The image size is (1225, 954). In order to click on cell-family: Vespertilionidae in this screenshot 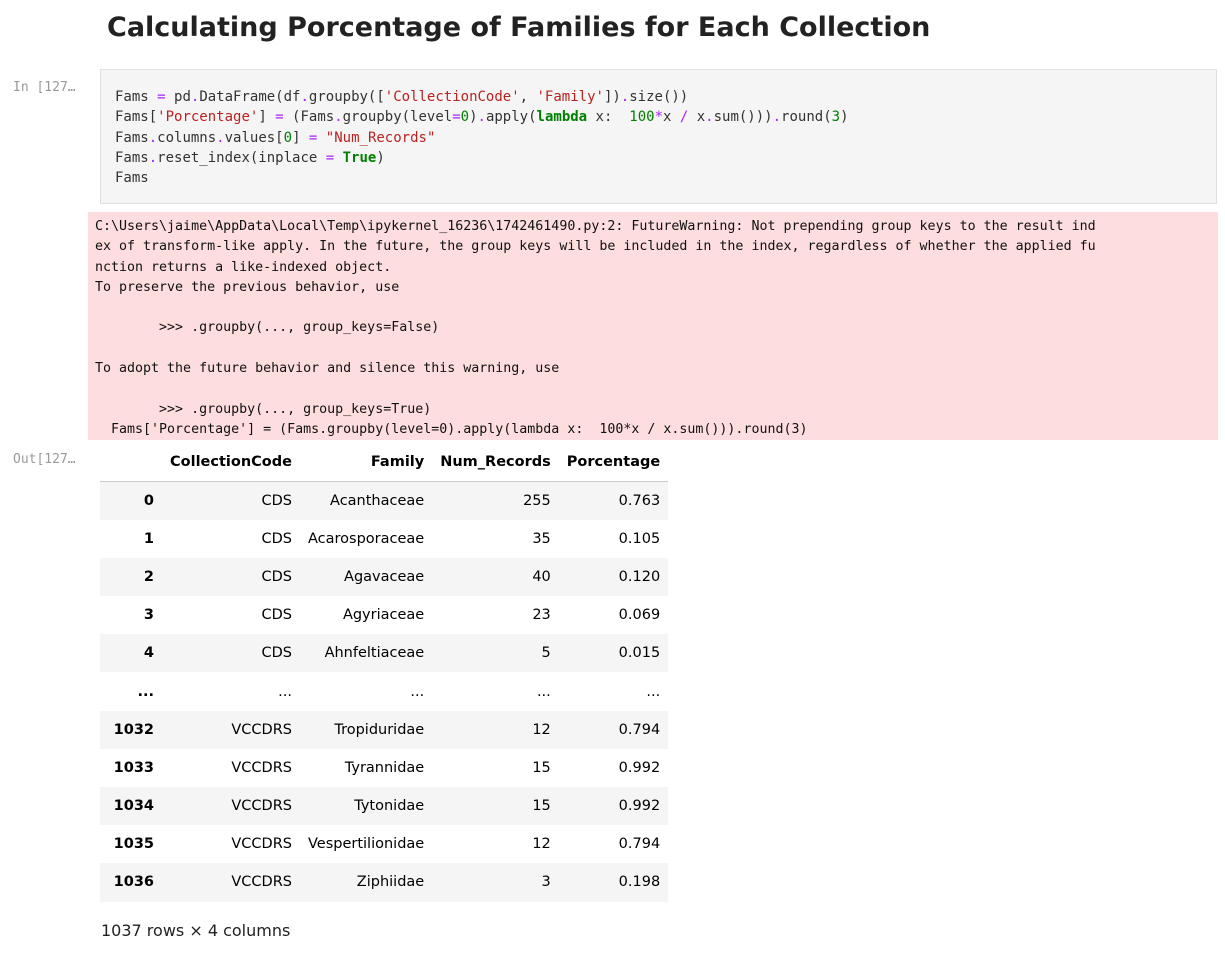, I will do `click(366, 844)`.